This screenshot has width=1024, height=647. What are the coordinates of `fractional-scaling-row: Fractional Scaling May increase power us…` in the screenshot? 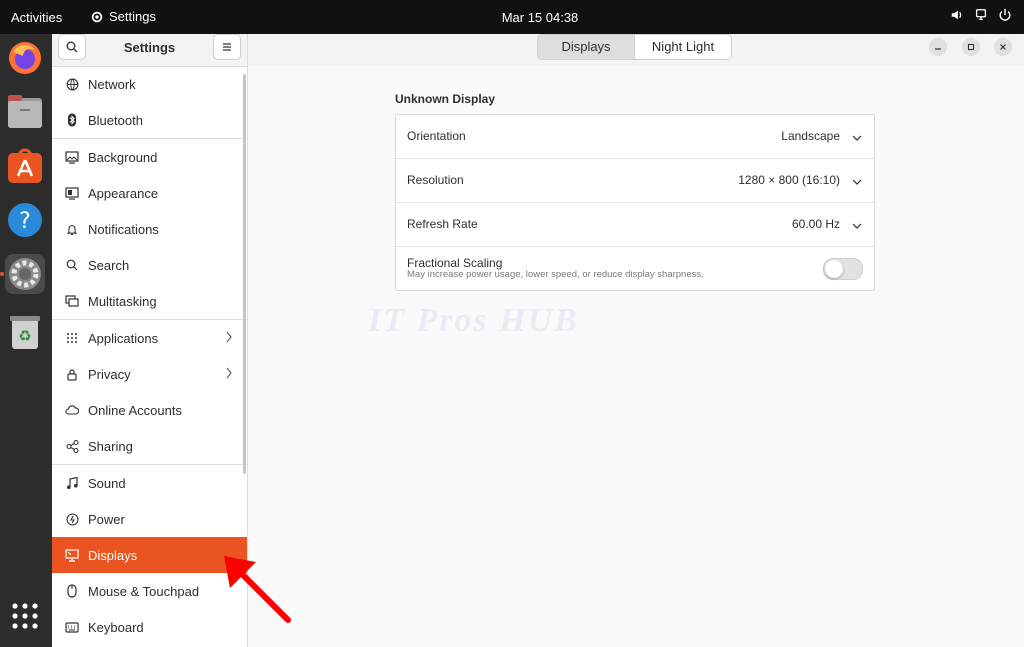 It's located at (635, 268).